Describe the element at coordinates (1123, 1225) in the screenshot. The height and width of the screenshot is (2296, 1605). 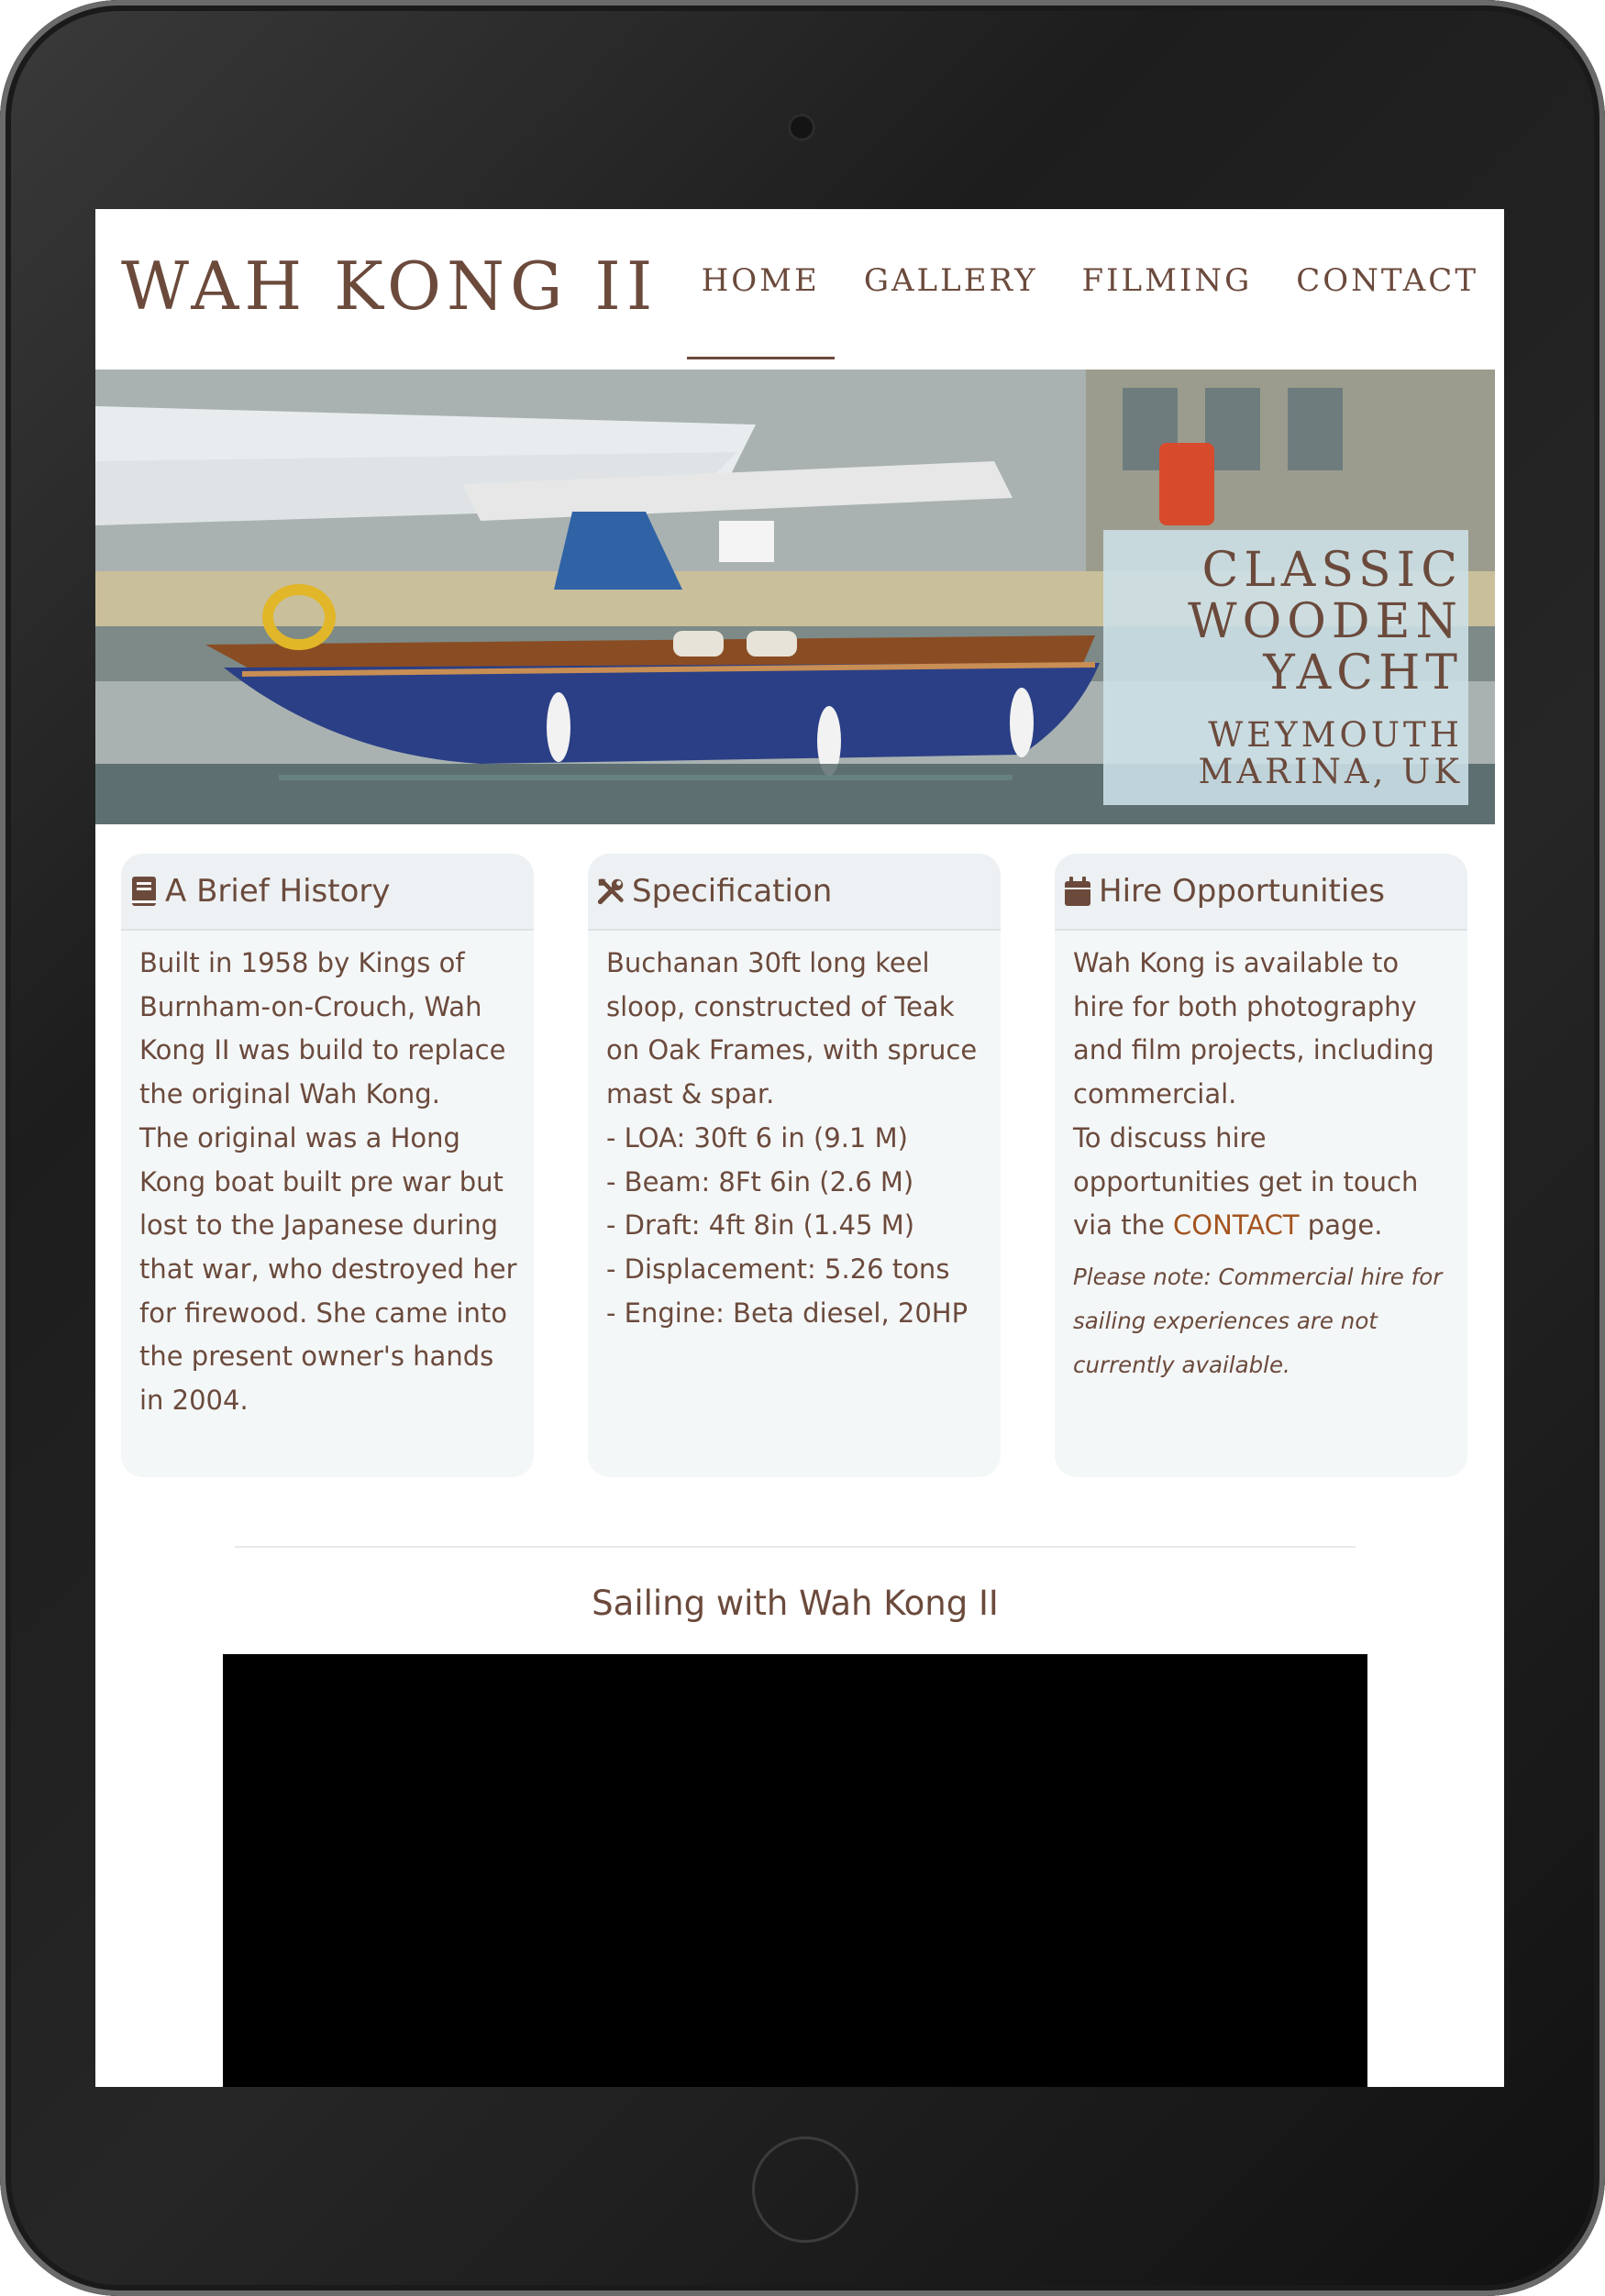
I see `text-fragment: via the` at that location.